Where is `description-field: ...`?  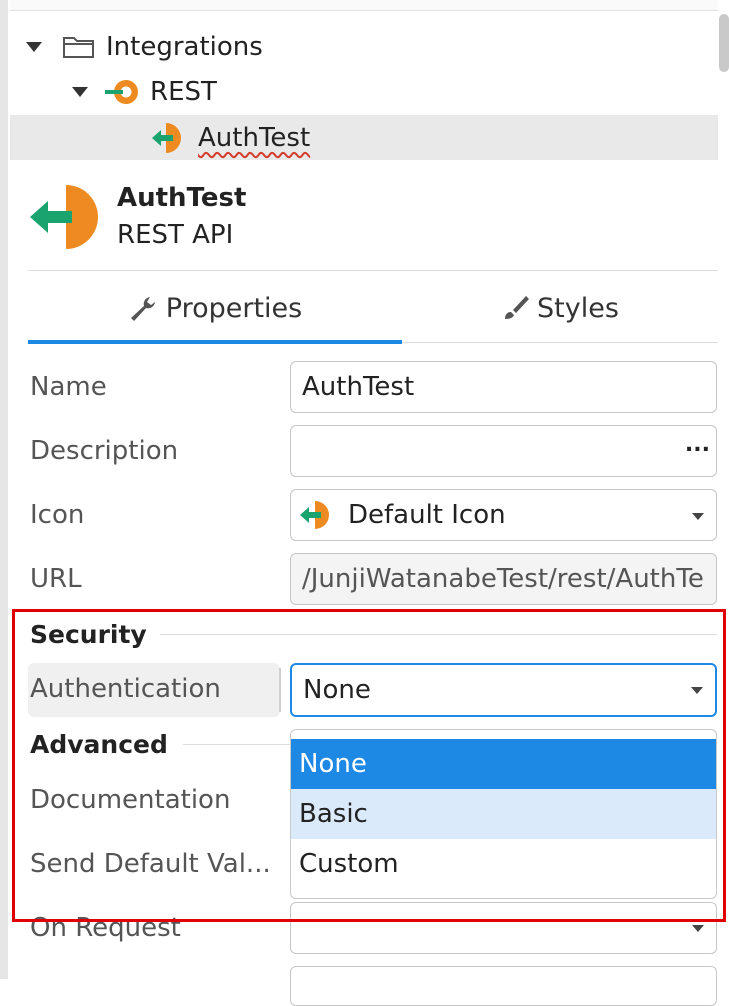
description-field: ... is located at coordinates (503, 451).